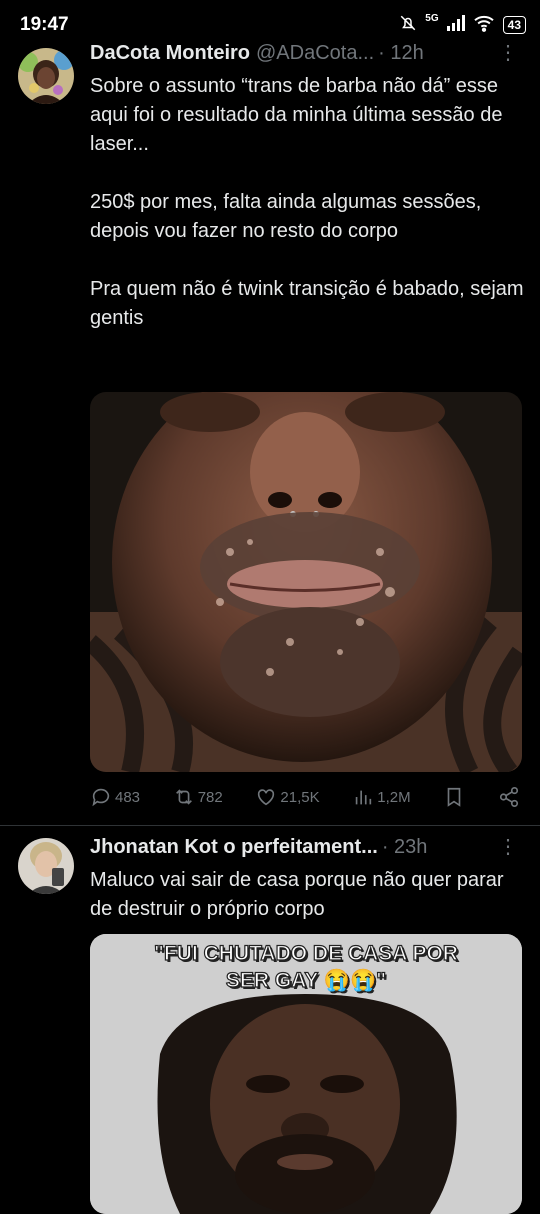 The height and width of the screenshot is (1214, 540). What do you see at coordinates (405, 847) in the screenshot?
I see `tweet-time: · 23h` at bounding box center [405, 847].